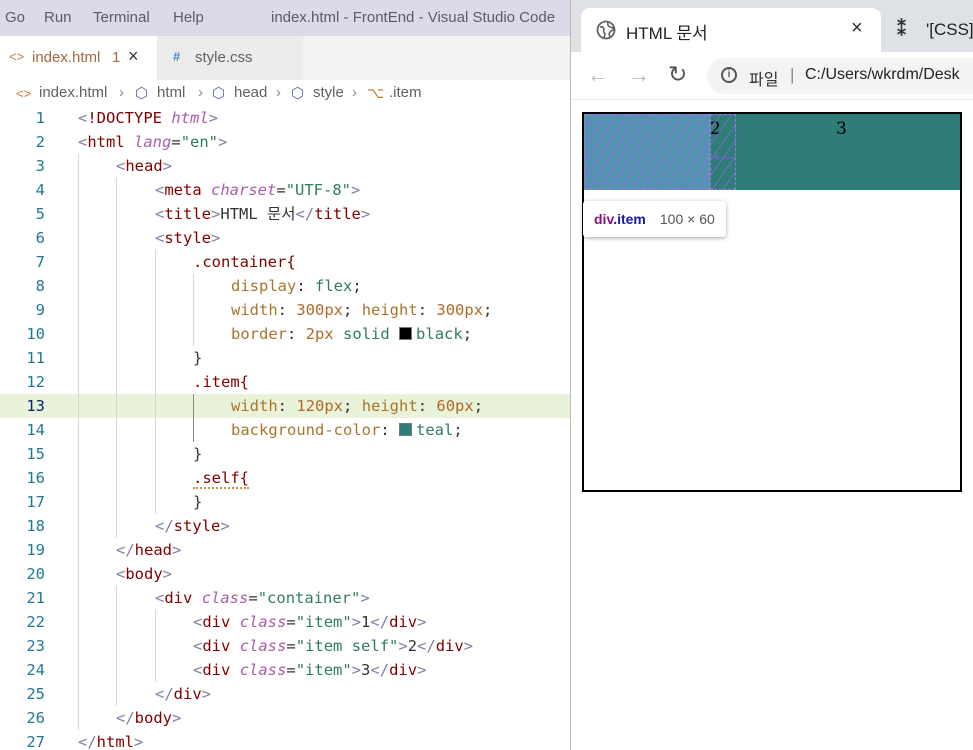 This screenshot has width=973, height=750. Describe the element at coordinates (347, 646) in the screenshot. I see `code-token: "item self"` at that location.